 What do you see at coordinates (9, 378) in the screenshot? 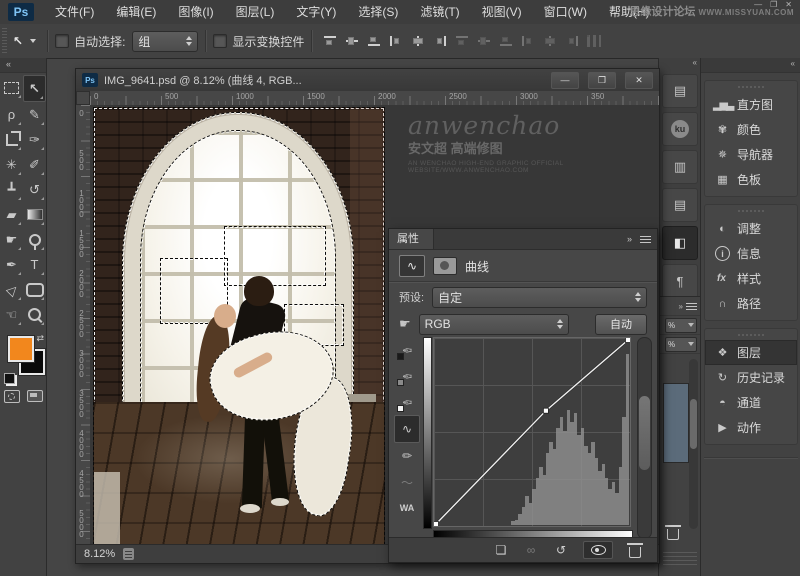
I see `default-colors-icon` at bounding box center [9, 378].